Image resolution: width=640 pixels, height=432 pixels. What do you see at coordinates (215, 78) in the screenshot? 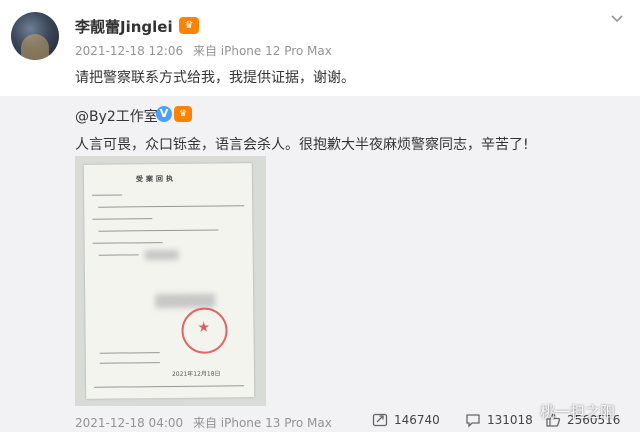
I see `post-text: 请把警察联系方式给我，我提供证据，谢谢。` at bounding box center [215, 78].